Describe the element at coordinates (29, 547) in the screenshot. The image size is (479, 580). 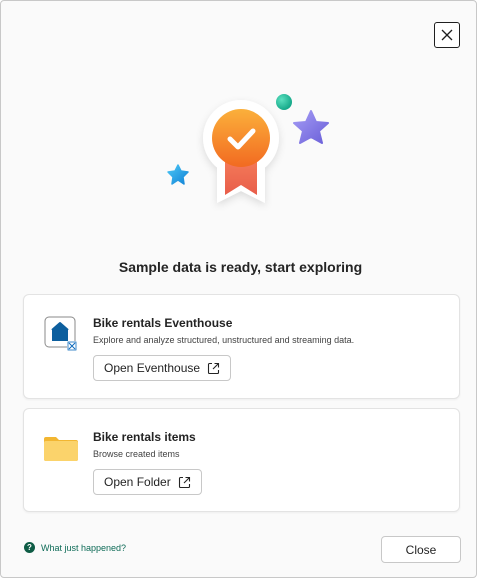
I see `question-circle-icon: ?` at that location.